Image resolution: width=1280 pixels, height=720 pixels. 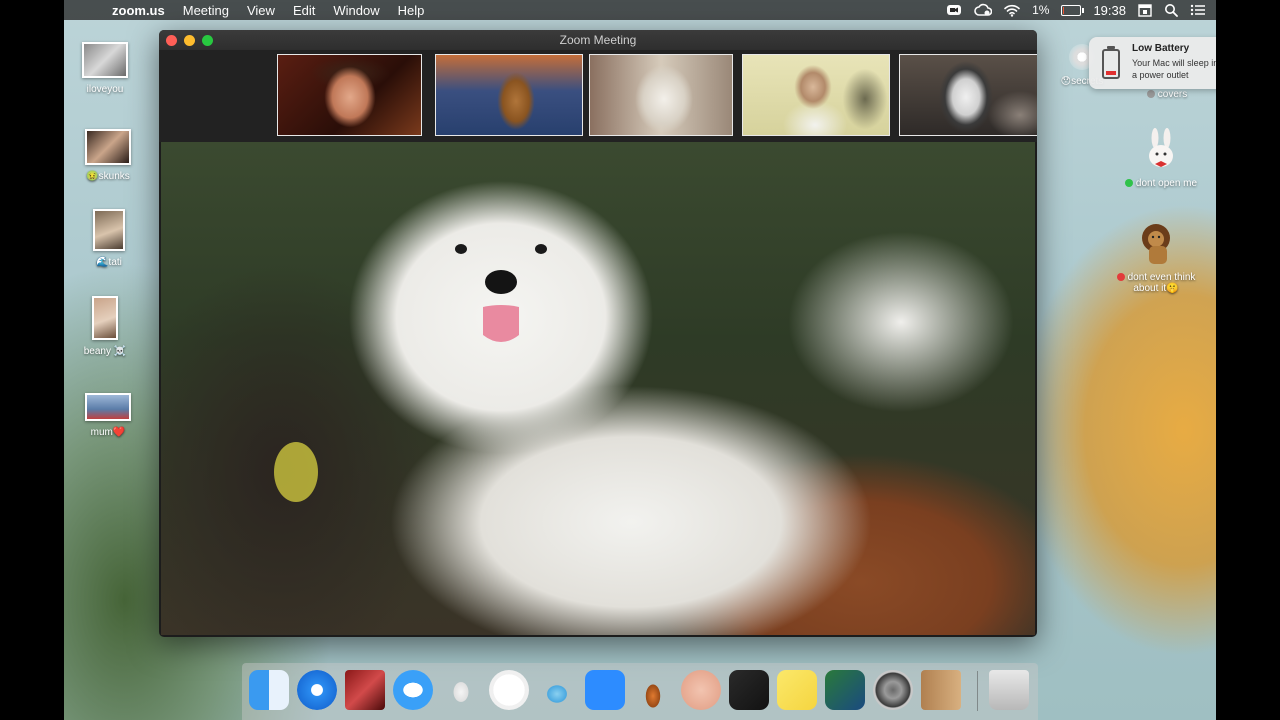 What do you see at coordinates (317, 690) in the screenshot?
I see `safari-icon` at bounding box center [317, 690].